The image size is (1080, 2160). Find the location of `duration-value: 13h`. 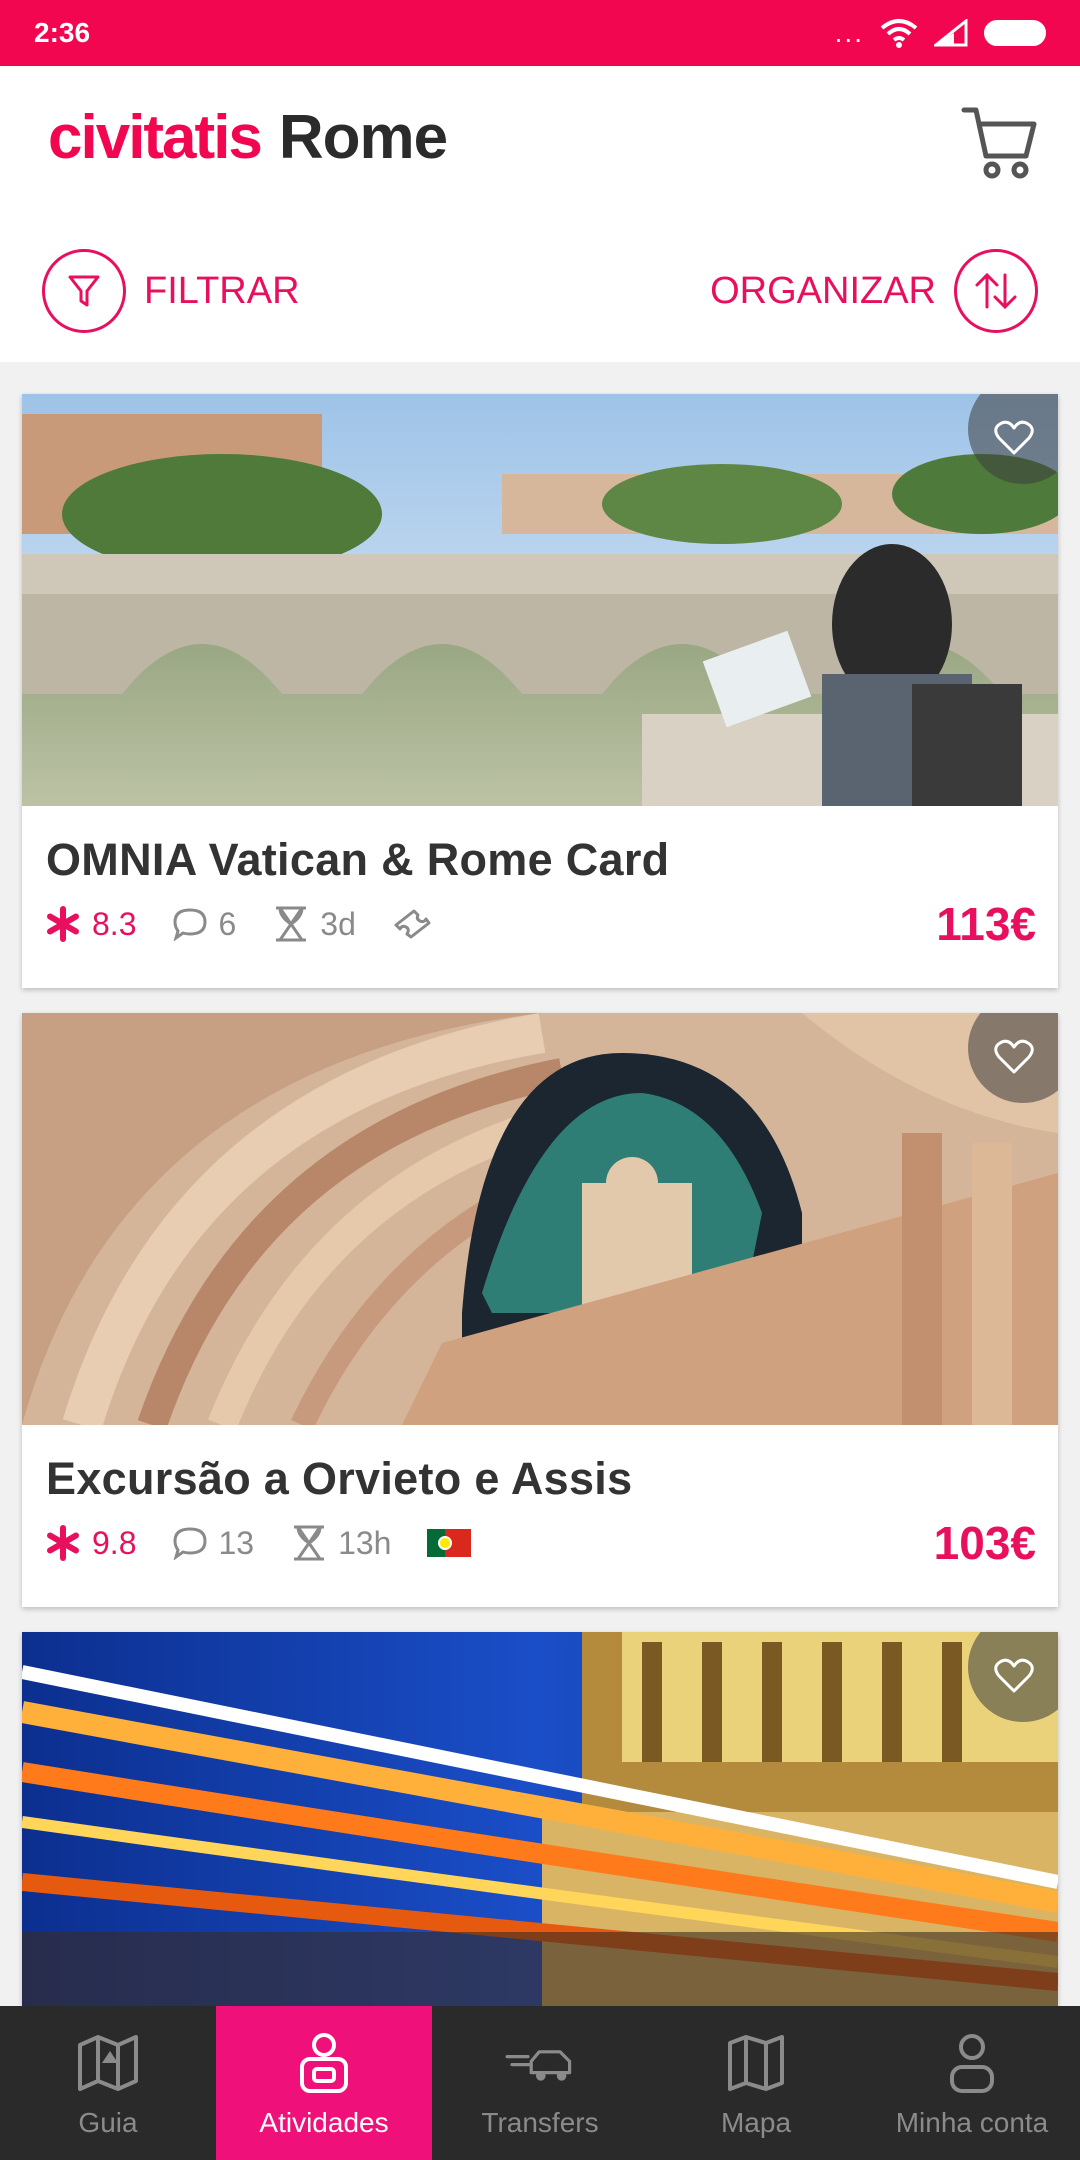

duration-value: 13h is located at coordinates (365, 1542).